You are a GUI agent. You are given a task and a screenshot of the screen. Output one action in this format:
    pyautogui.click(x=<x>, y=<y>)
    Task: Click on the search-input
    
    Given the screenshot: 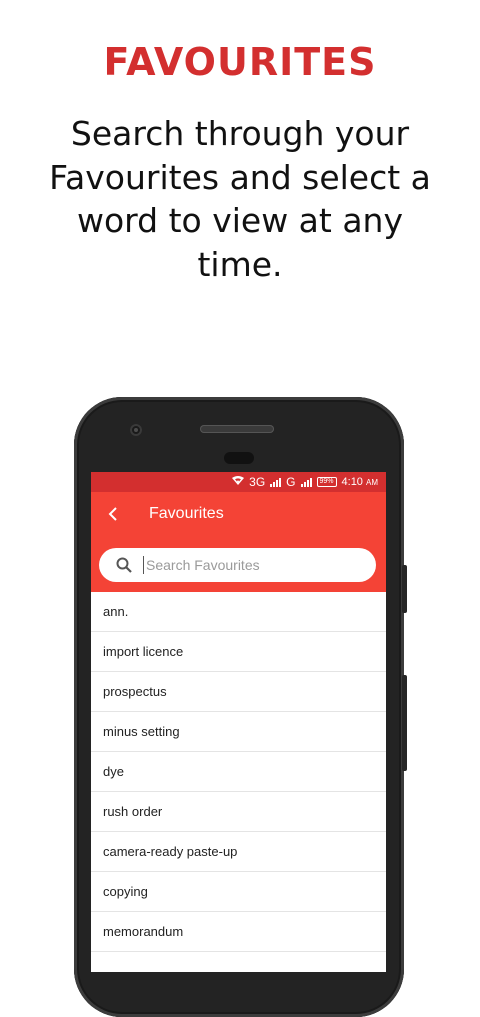 What is the action you would take?
    pyautogui.click(x=245, y=565)
    